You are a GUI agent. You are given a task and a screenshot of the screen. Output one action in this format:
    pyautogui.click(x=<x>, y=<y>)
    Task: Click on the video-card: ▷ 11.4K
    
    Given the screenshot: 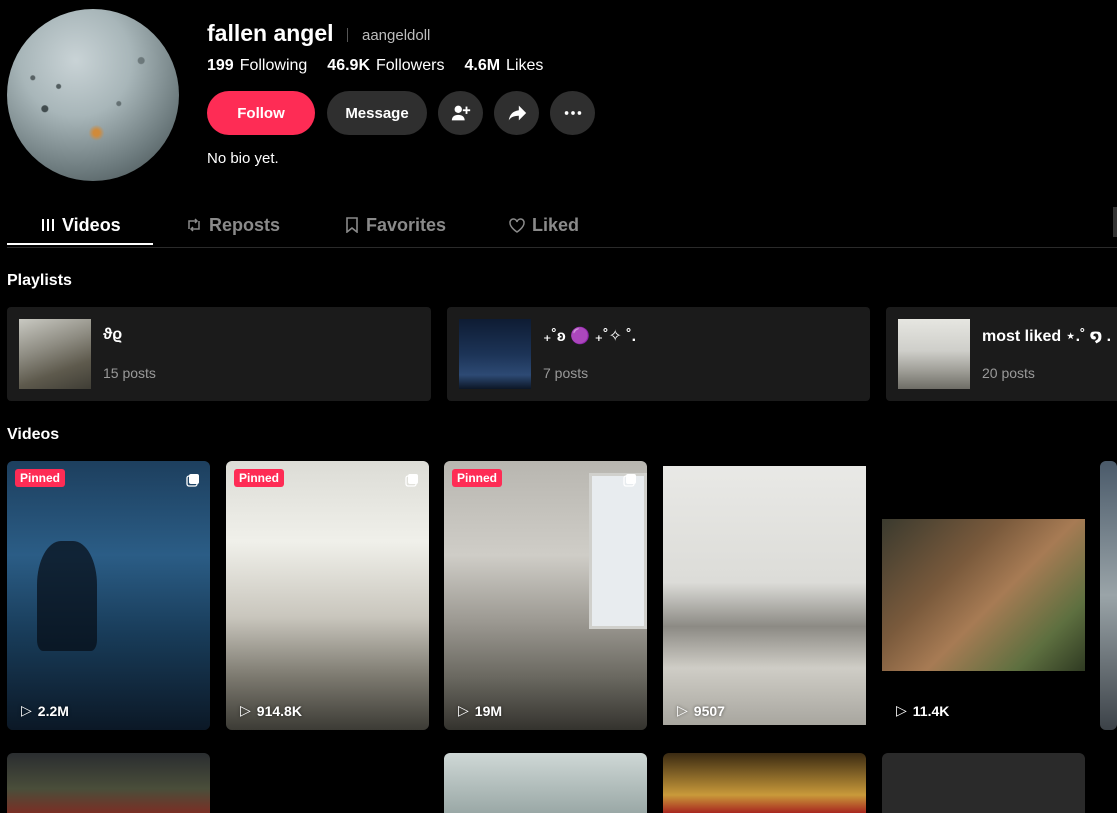 What is the action you would take?
    pyautogui.click(x=983, y=595)
    